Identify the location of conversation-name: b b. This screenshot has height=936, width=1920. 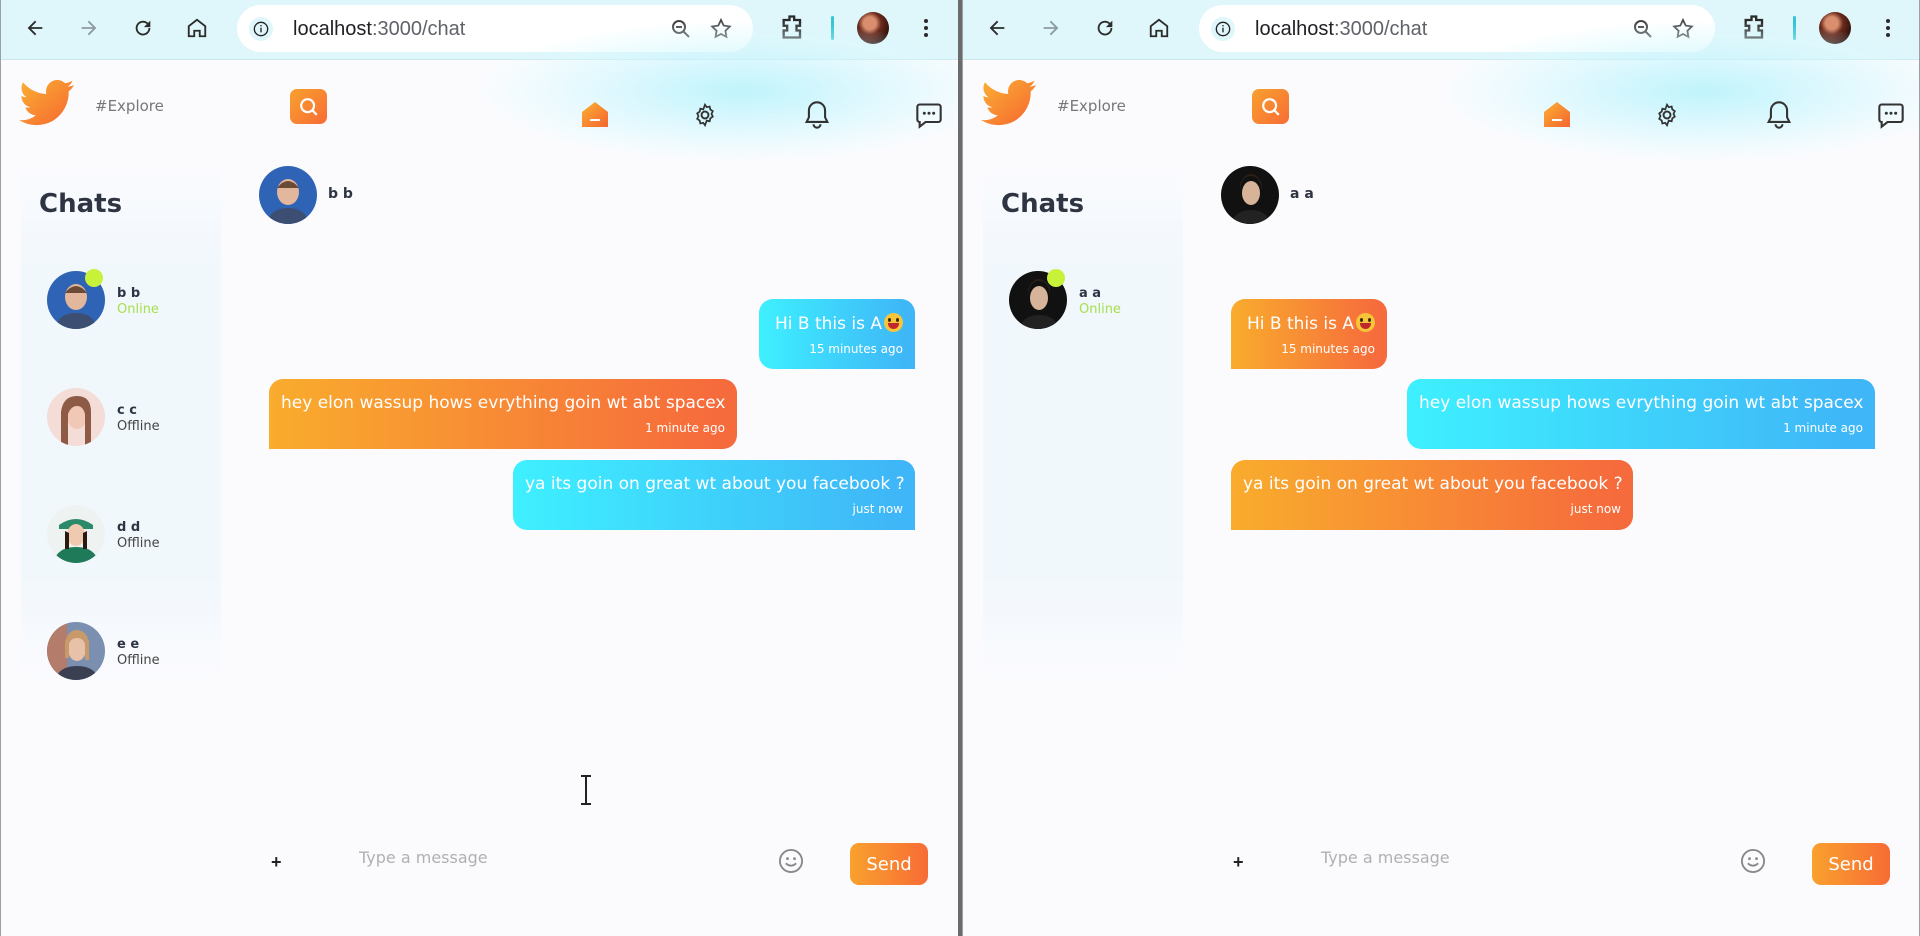
(340, 194).